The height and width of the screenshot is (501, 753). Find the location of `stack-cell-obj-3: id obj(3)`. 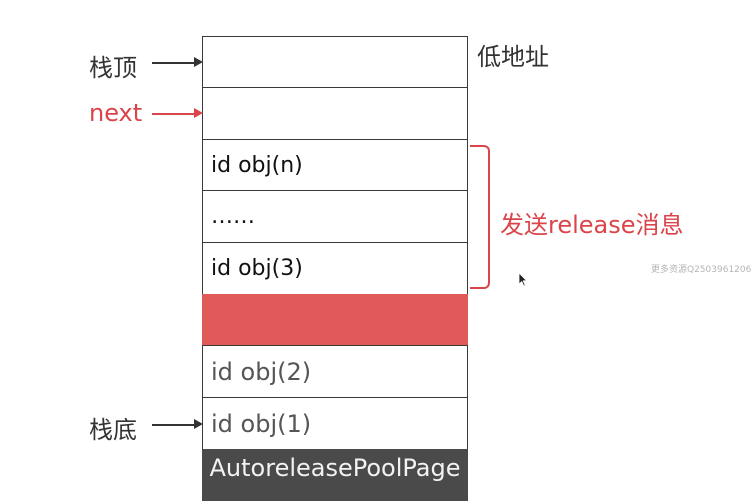

stack-cell-obj-3: id obj(3) is located at coordinates (335, 268).